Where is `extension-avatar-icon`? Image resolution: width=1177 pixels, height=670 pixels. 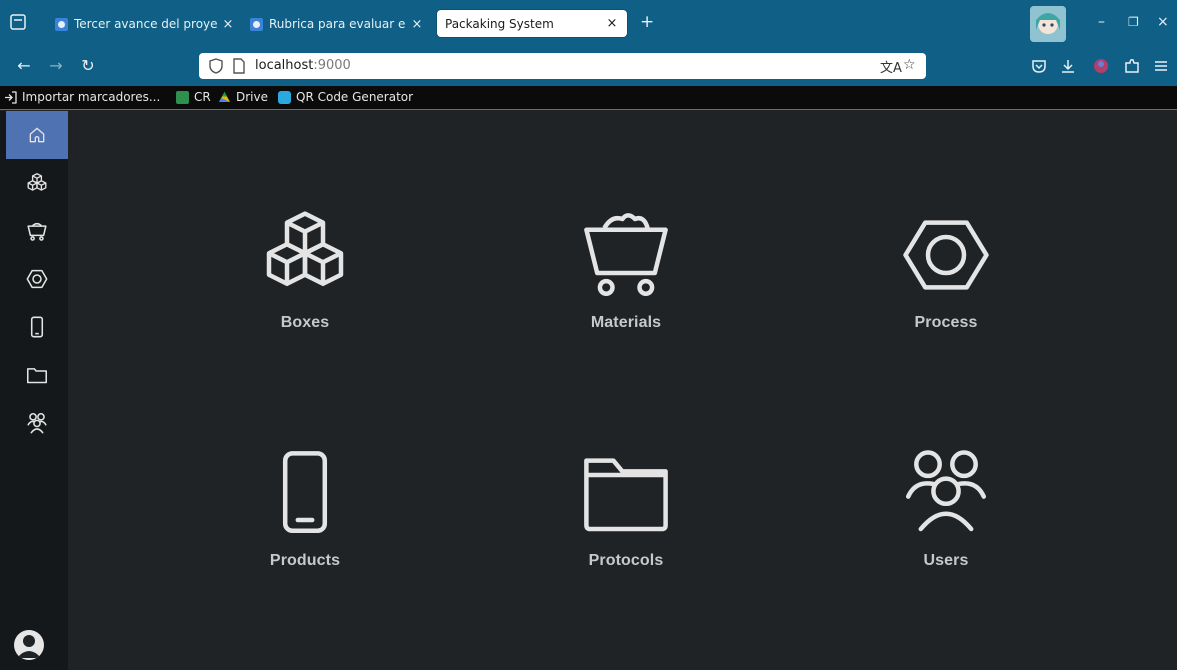 extension-avatar-icon is located at coordinates (1101, 66).